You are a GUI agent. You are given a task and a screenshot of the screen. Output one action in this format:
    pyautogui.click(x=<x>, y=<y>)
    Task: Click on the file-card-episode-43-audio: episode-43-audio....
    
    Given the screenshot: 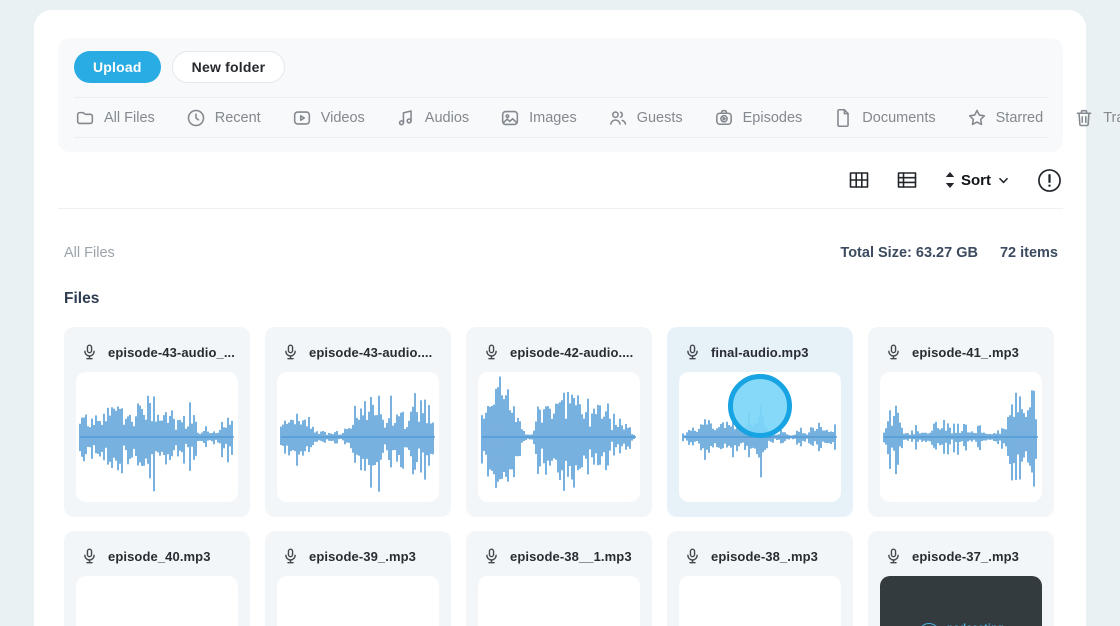 What is the action you would take?
    pyautogui.click(x=358, y=422)
    